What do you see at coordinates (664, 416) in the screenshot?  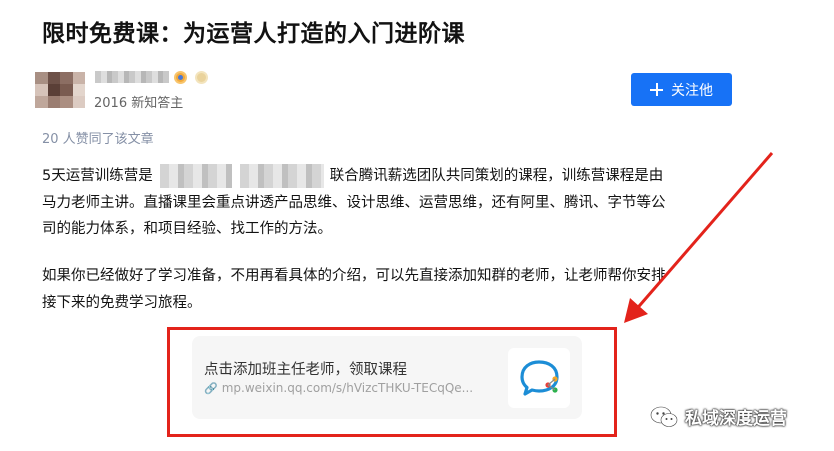 I see `wechat-icon` at bounding box center [664, 416].